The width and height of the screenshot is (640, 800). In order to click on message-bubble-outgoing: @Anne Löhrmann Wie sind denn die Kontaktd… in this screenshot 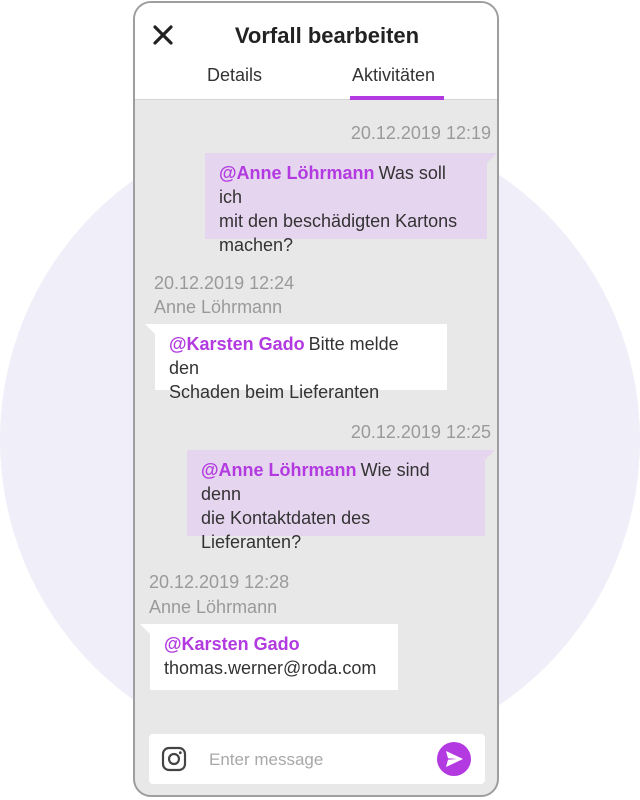, I will do `click(341, 501)`.